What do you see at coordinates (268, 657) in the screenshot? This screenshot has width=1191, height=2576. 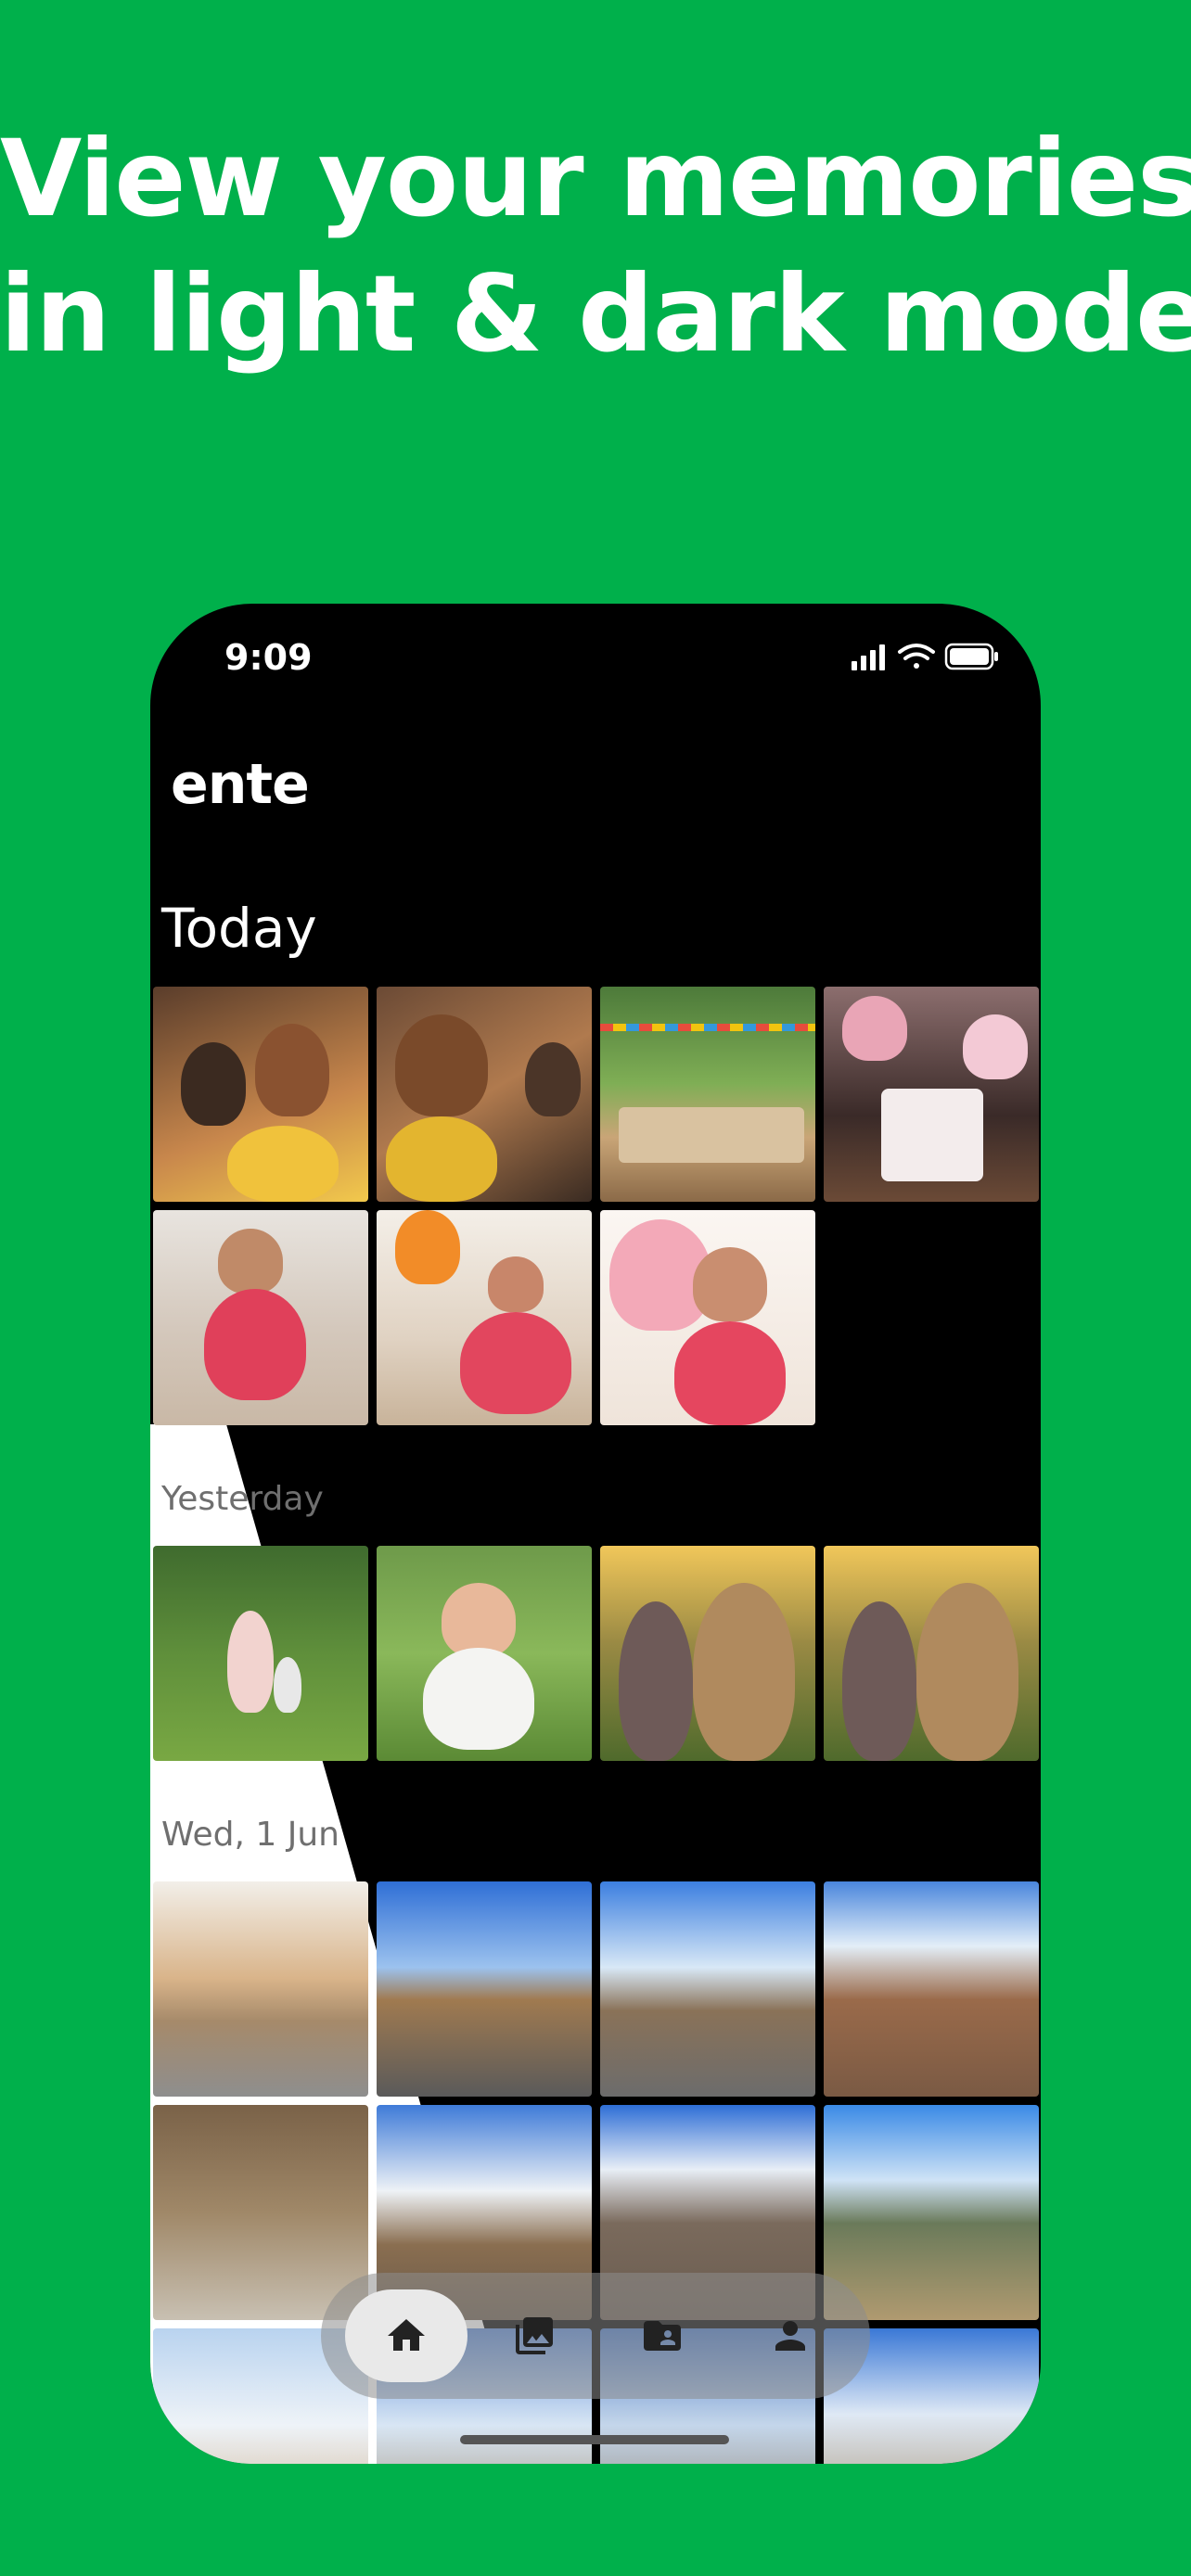 I see `status-time: 9:09` at bounding box center [268, 657].